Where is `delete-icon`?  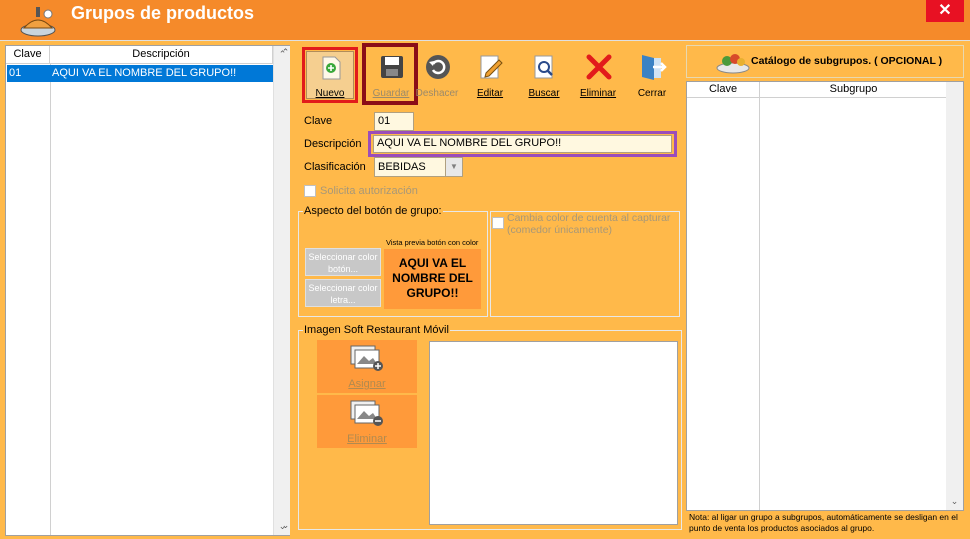 delete-icon is located at coordinates (599, 67).